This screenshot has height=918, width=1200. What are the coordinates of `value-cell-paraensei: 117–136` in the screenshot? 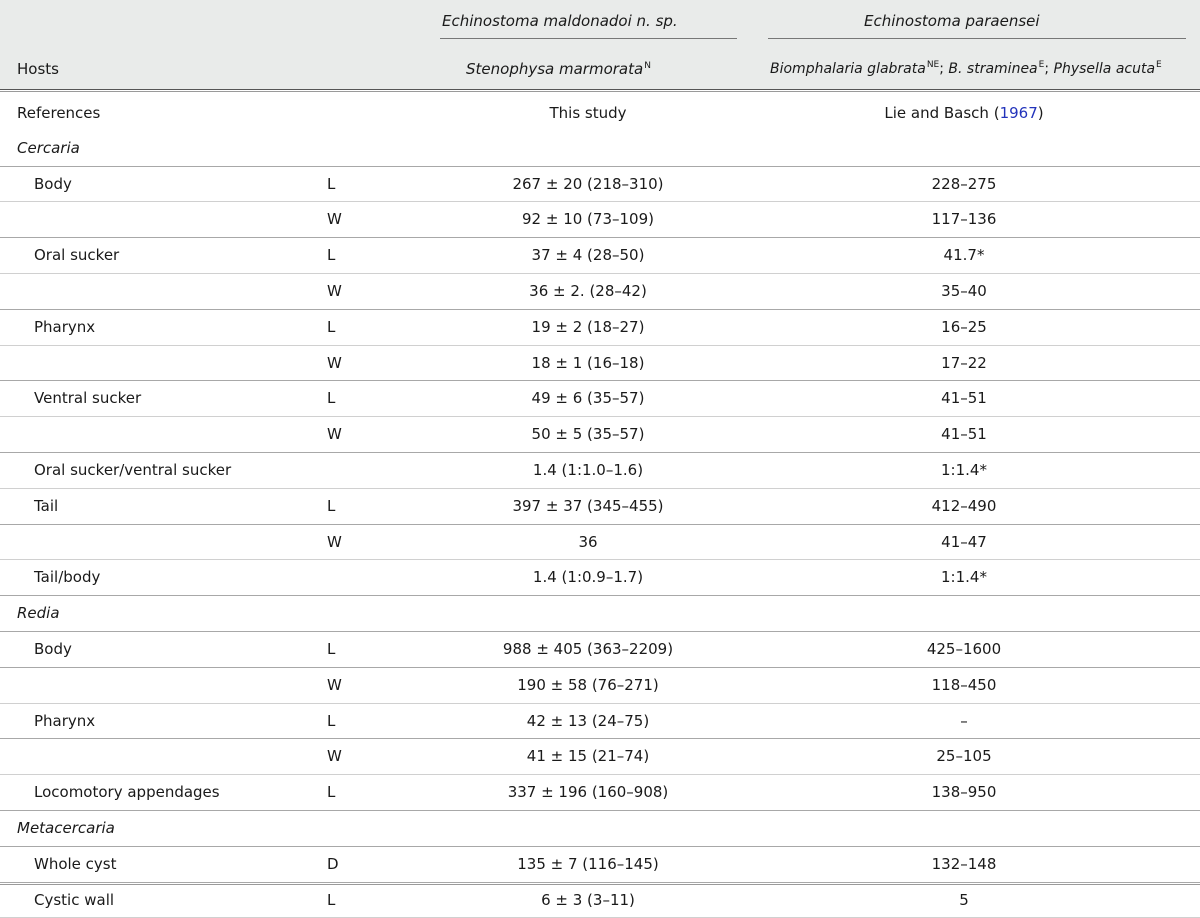 It's located at (964, 219).